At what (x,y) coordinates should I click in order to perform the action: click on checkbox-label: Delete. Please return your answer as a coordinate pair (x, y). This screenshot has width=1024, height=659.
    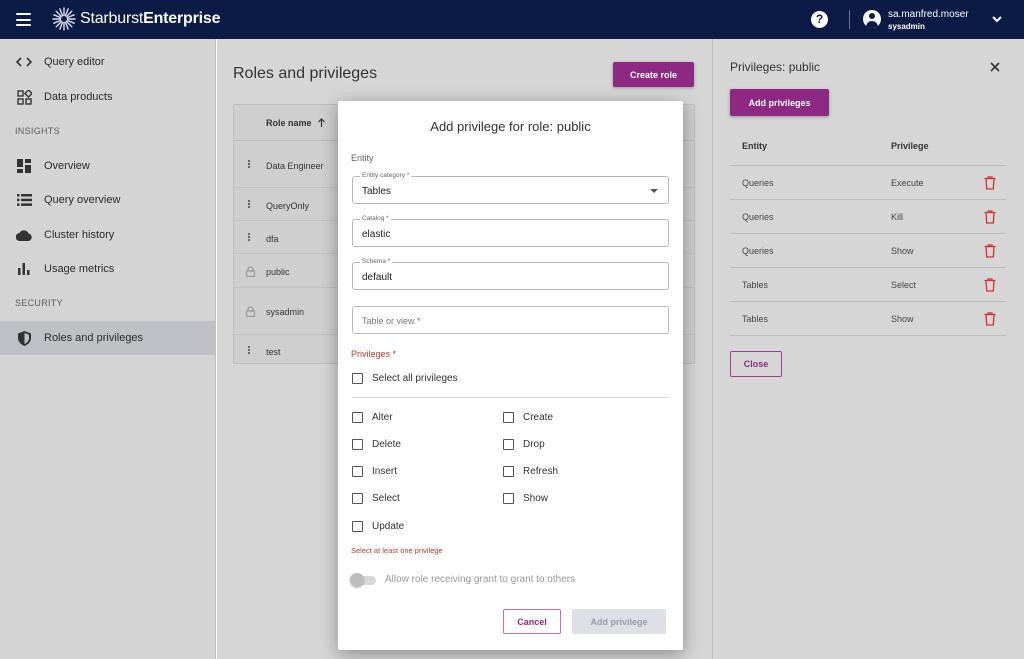
    Looking at the image, I should click on (386, 444).